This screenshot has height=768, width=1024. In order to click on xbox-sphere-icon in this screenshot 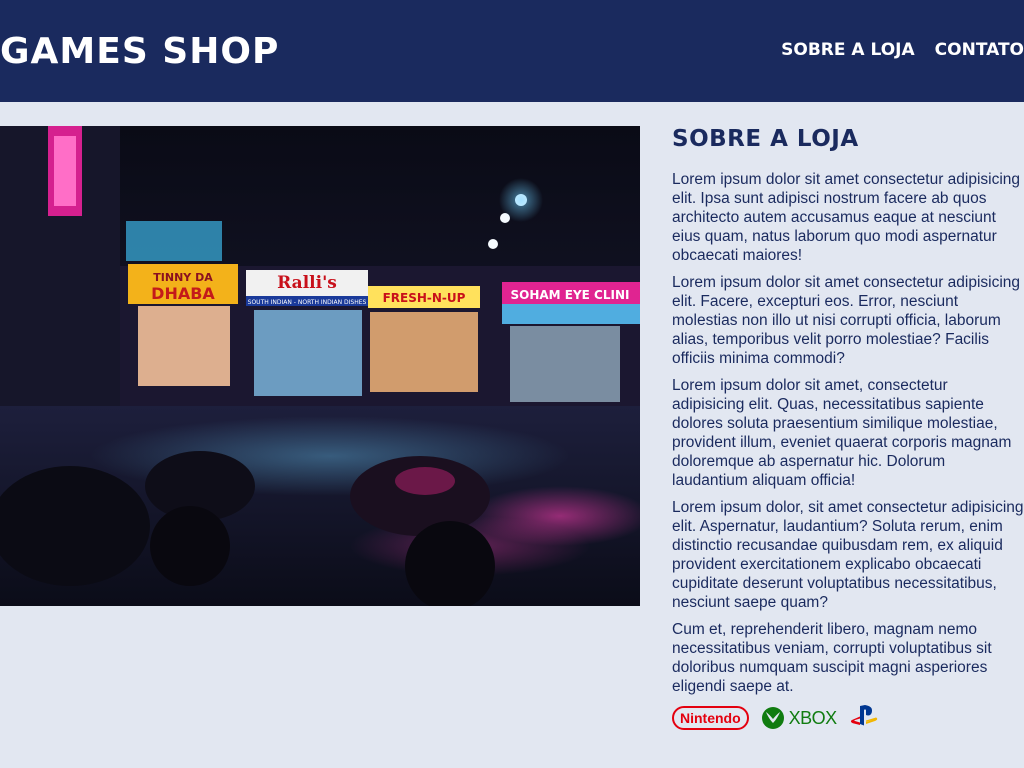, I will do `click(772, 718)`.